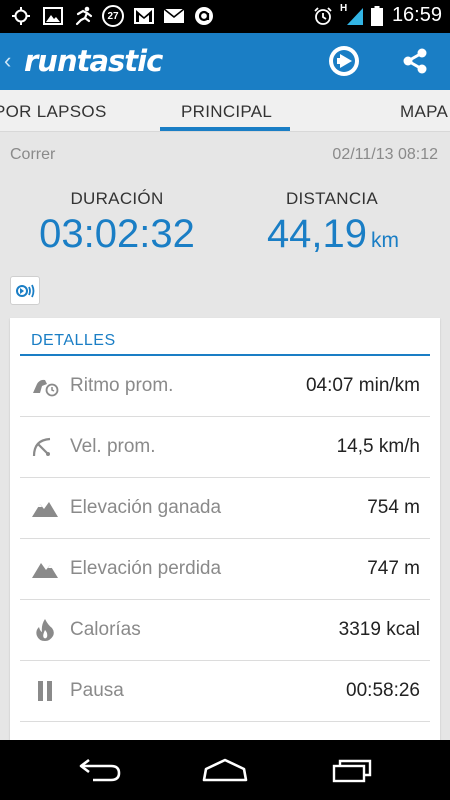 The image size is (450, 800). What do you see at coordinates (353, 14) in the screenshot?
I see `signal-strength-icon: H` at bounding box center [353, 14].